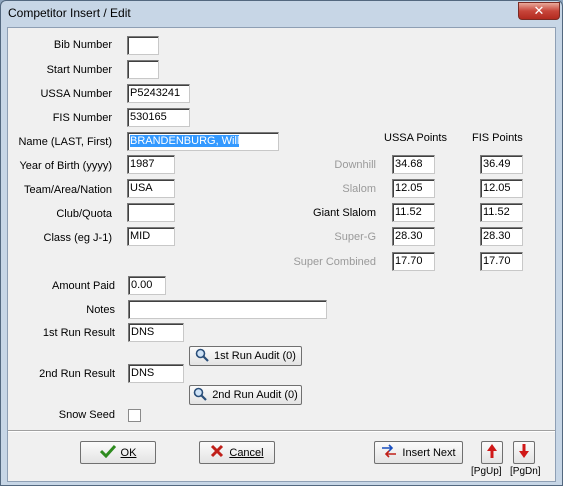 The image size is (563, 486). What do you see at coordinates (389, 452) in the screenshot?
I see `insert-arrows-icon` at bounding box center [389, 452].